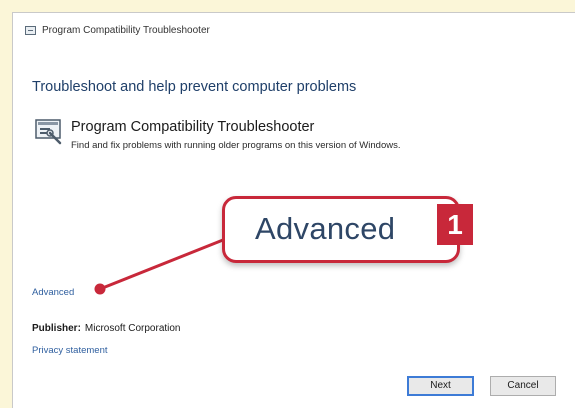 The width and height of the screenshot is (575, 408). I want to click on troubleshooter-item-title: Program Compatibility Troubleshooter, so click(192, 127).